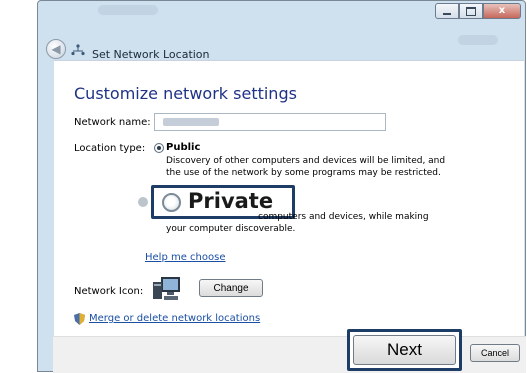  What do you see at coordinates (109, 291) in the screenshot?
I see `network-icon-label: Network Icon:` at bounding box center [109, 291].